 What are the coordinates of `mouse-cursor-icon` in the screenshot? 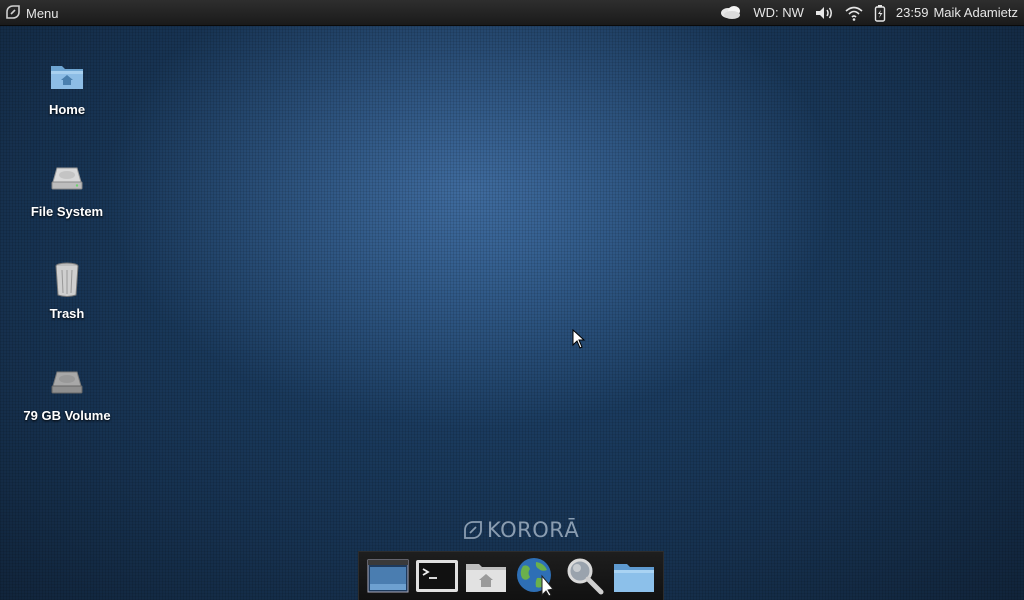 It's located at (579, 340).